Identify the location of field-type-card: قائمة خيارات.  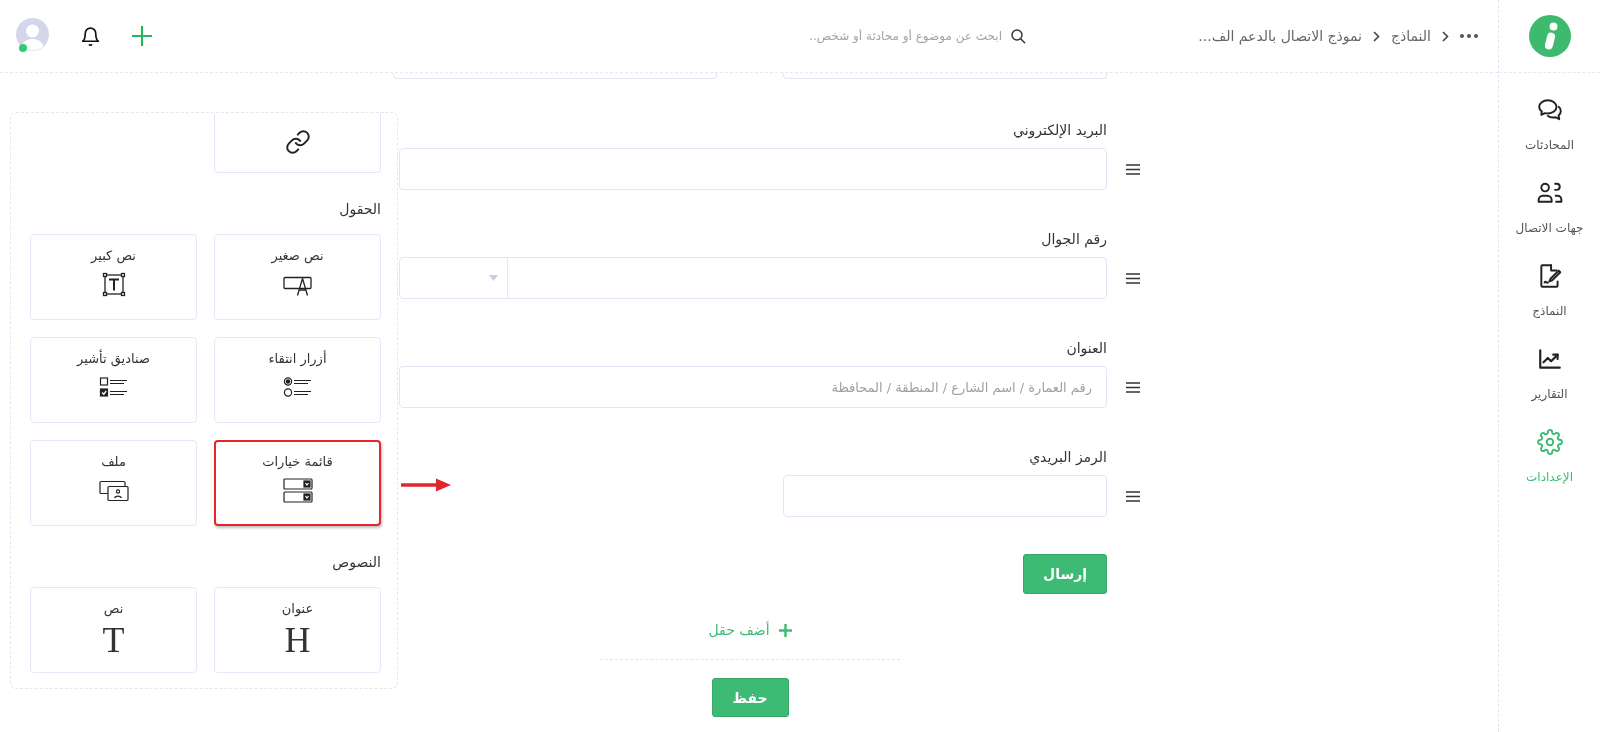
(297, 483).